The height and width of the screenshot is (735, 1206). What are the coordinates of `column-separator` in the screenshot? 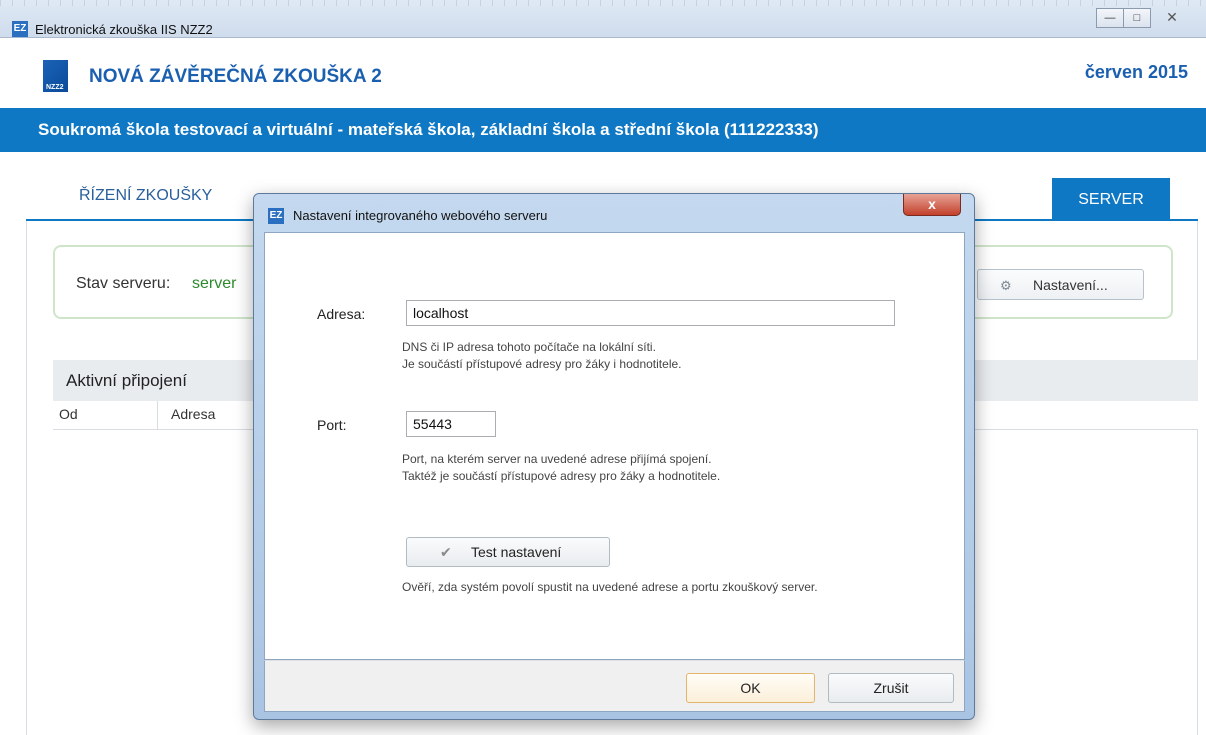 It's located at (157, 415).